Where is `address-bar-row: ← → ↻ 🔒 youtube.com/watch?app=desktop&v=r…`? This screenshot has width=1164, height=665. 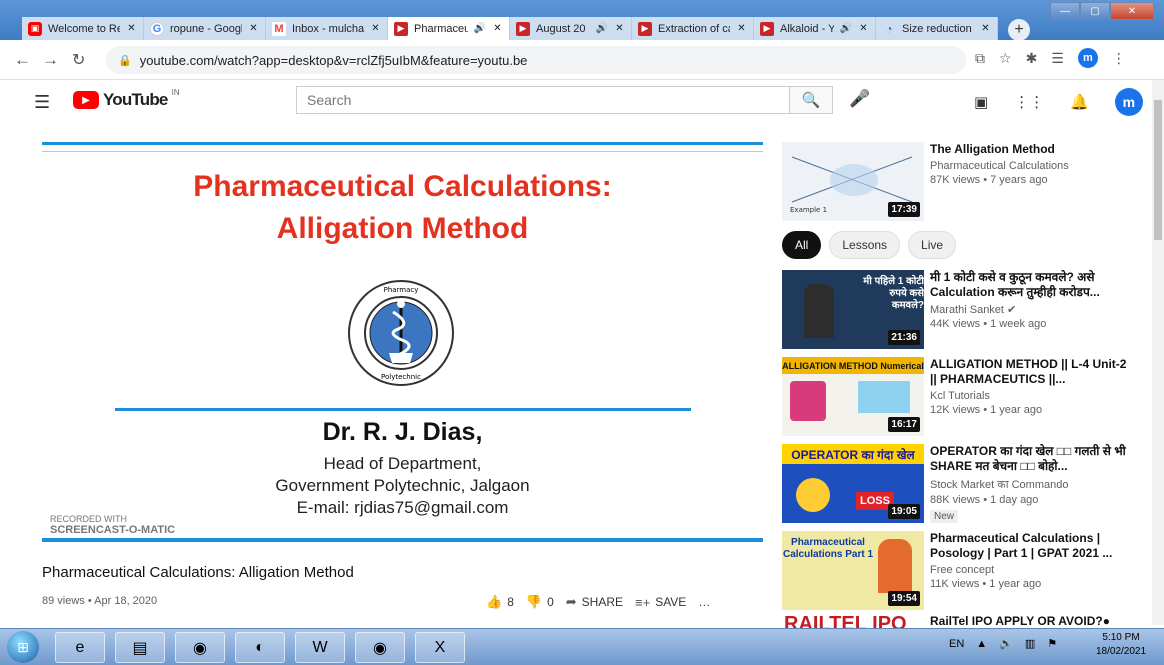
address-bar-row: ← → ↻ 🔒 youtube.com/watch?app=desktop&v=r… is located at coordinates (582, 60).